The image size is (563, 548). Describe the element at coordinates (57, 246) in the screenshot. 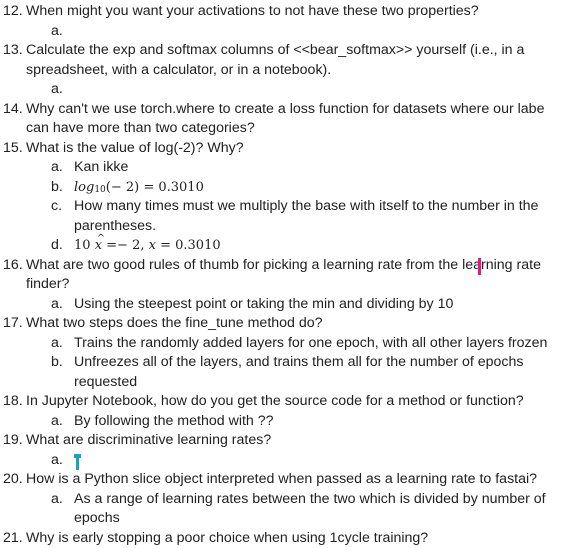

I see `answer-letter: d.` at that location.